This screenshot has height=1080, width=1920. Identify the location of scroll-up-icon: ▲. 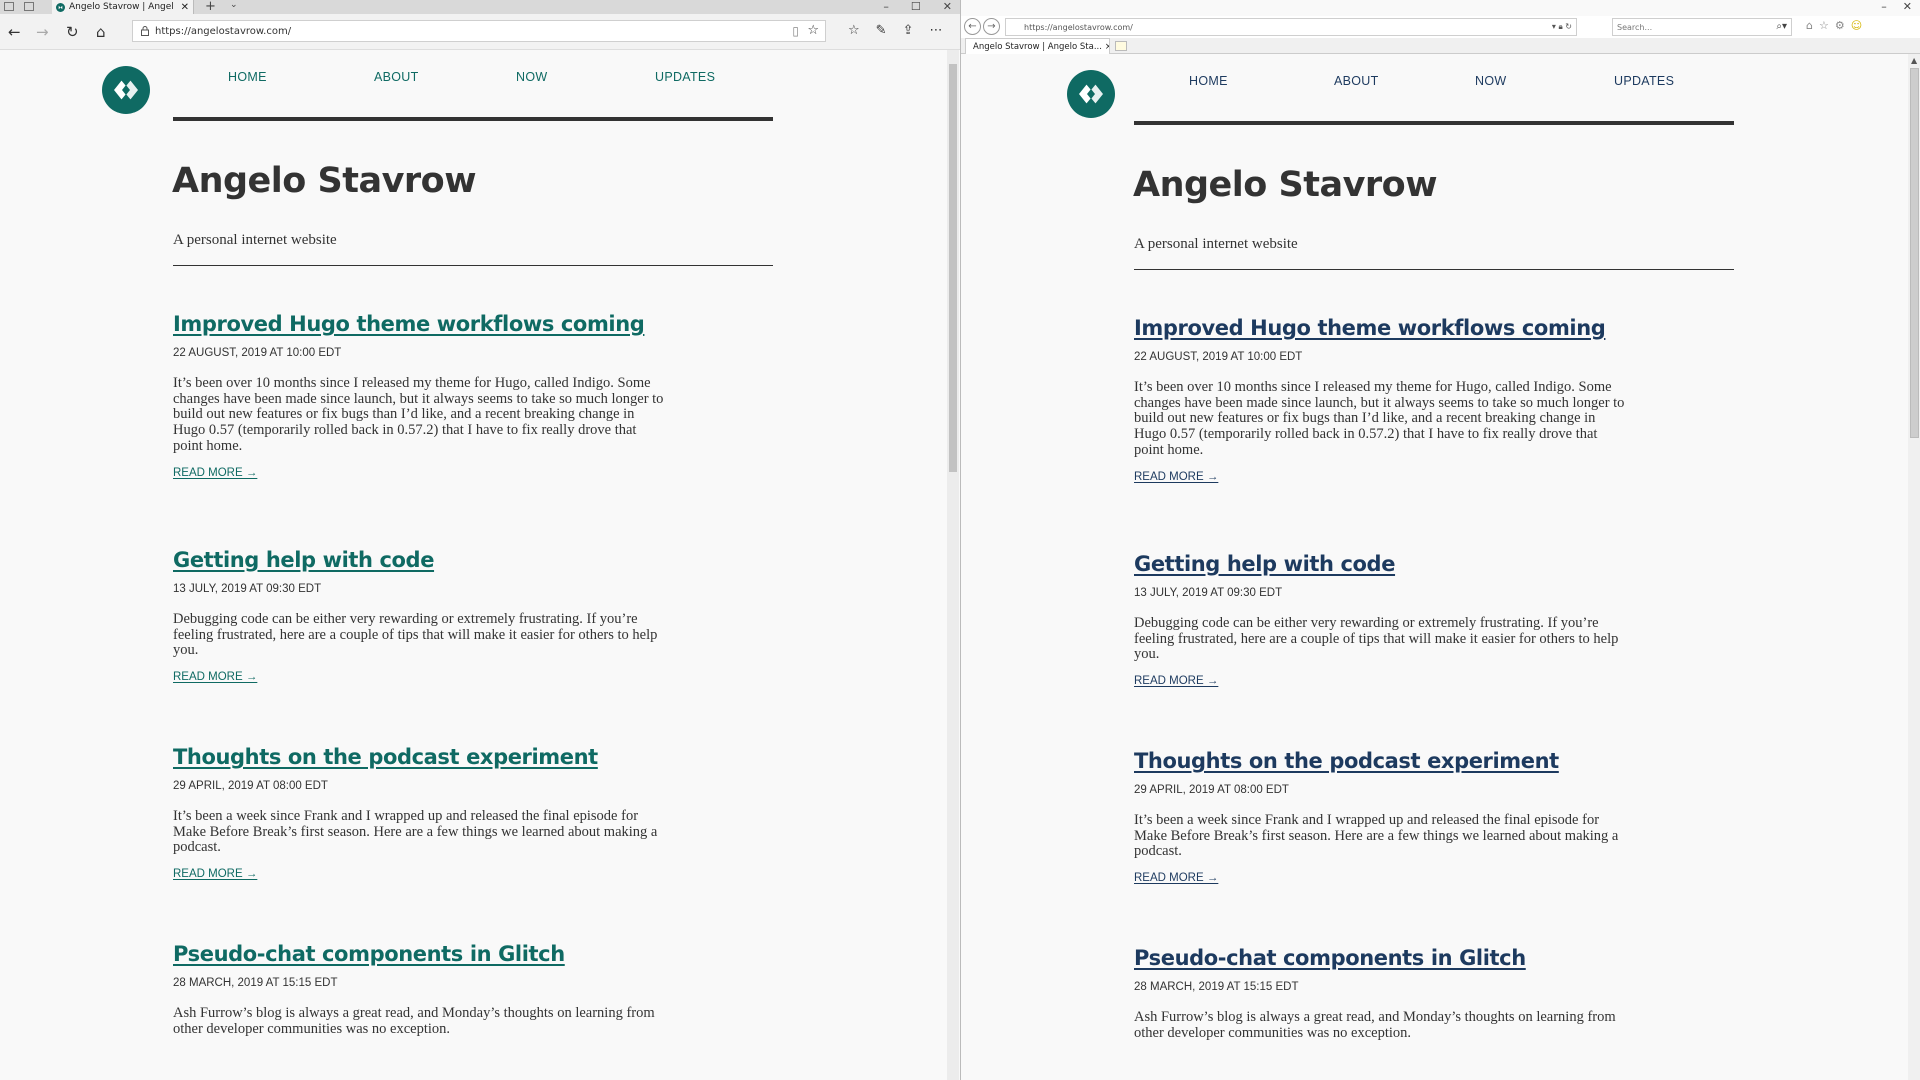
(1914, 60).